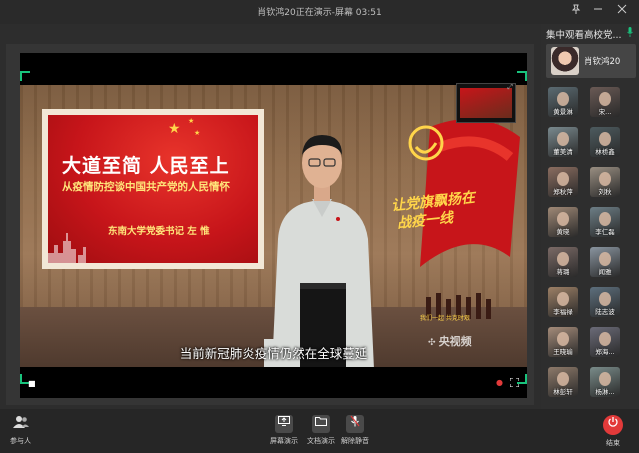 The height and width of the screenshot is (453, 639). I want to click on window-title: 肖钦鸿20正在演示-屏幕 03:51, so click(319, 13).